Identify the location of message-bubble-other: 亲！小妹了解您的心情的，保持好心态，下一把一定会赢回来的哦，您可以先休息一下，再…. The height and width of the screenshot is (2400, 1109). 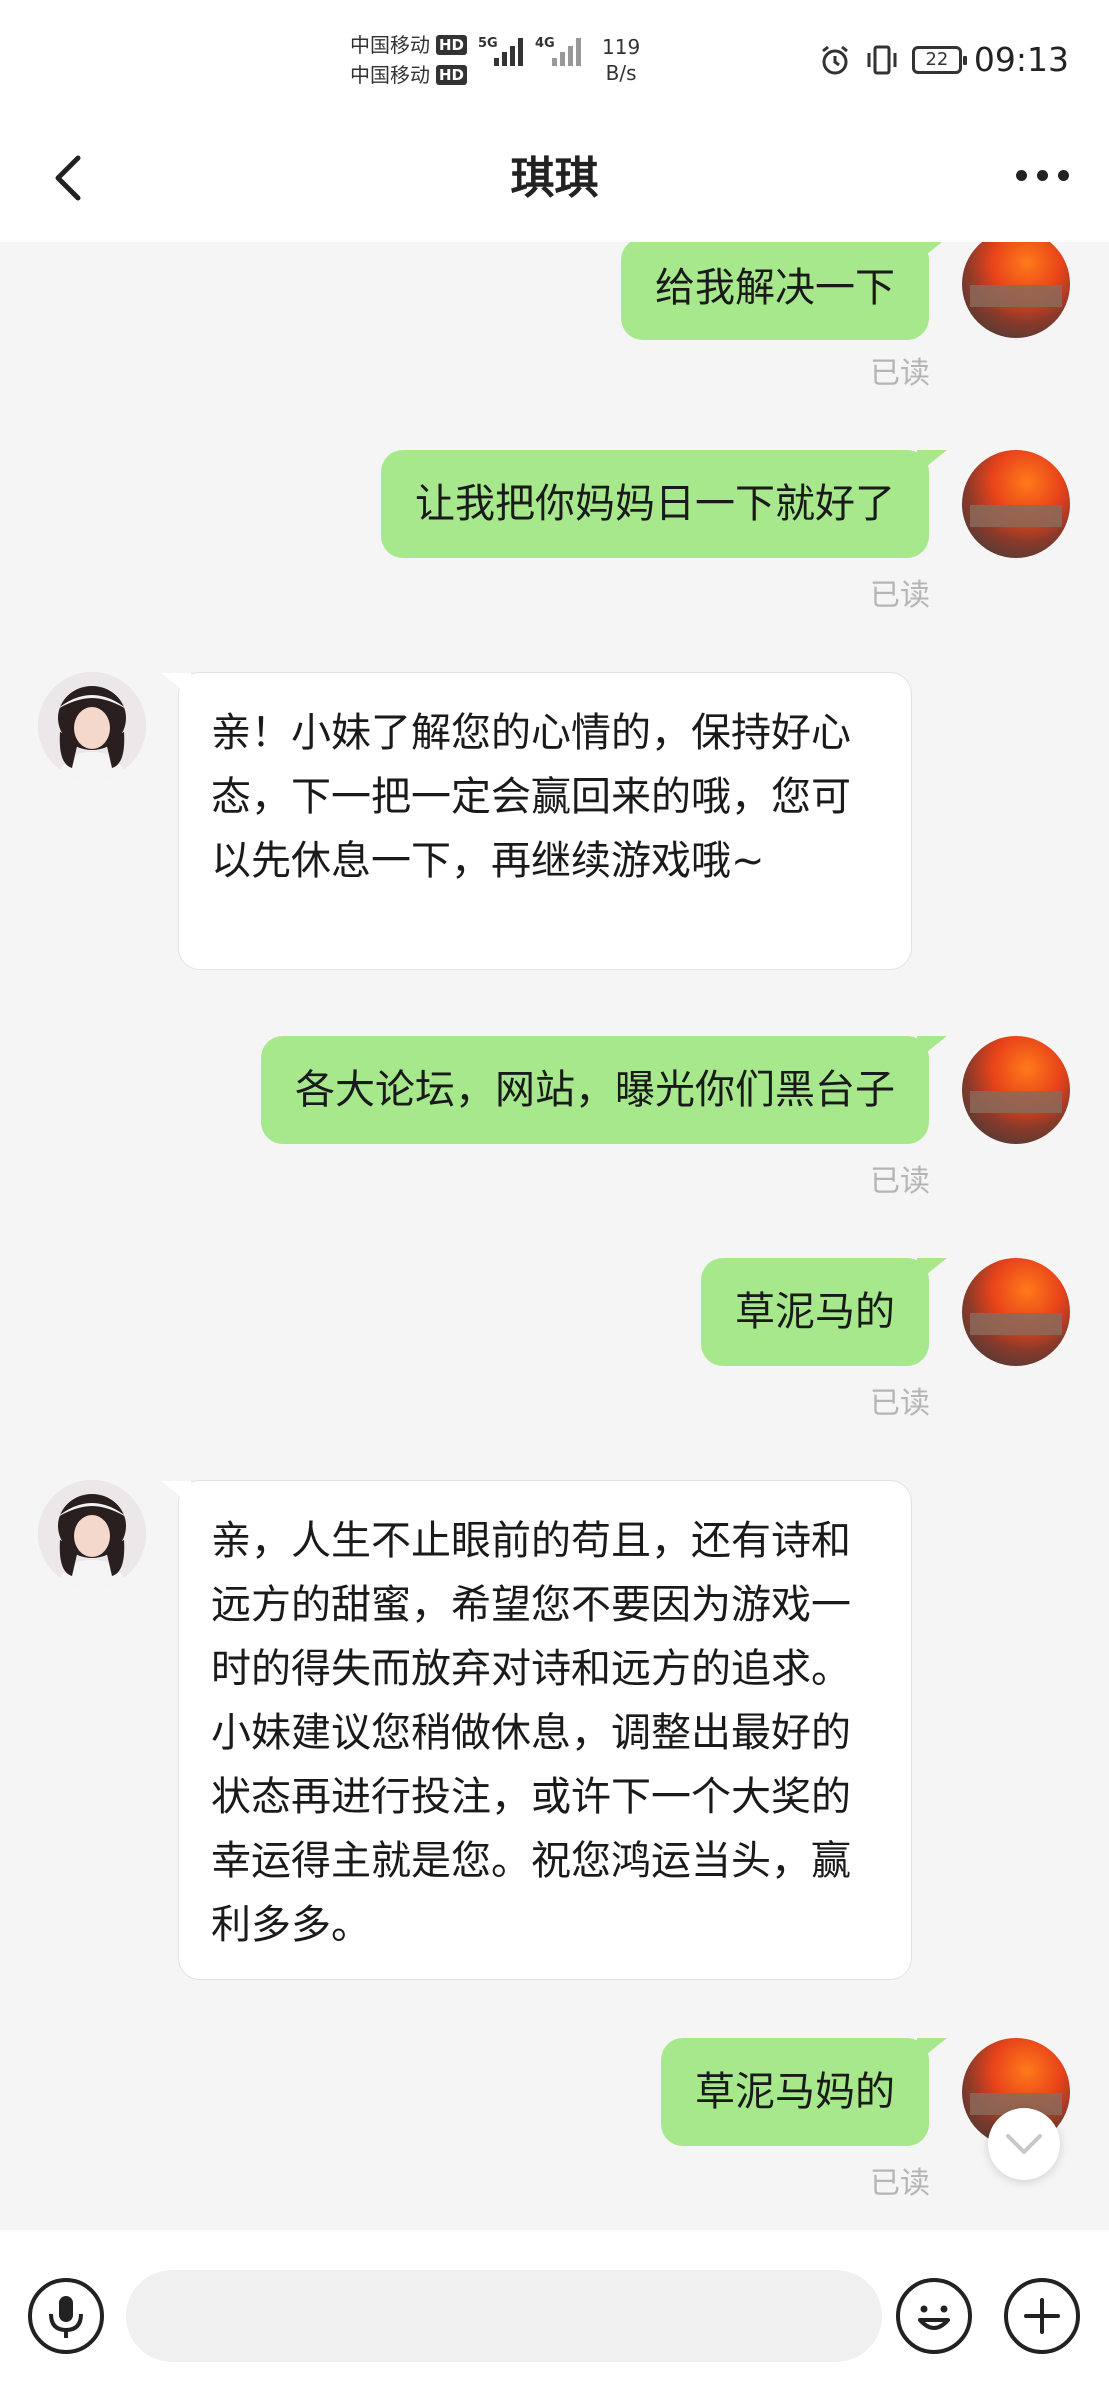
(536, 821).